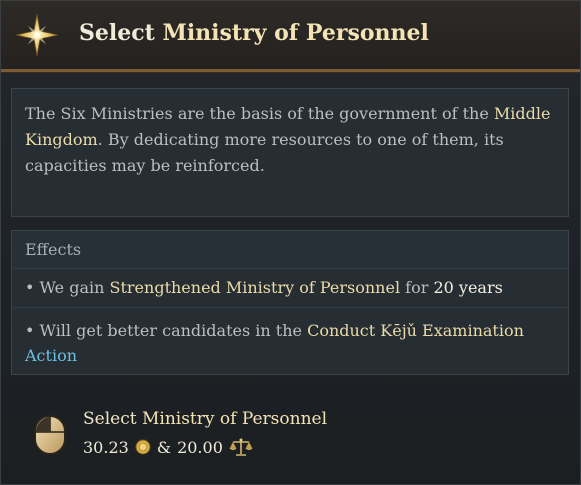 The image size is (581, 485). Describe the element at coordinates (110, 419) in the screenshot. I see `action-label-prefix: Select` at that location.